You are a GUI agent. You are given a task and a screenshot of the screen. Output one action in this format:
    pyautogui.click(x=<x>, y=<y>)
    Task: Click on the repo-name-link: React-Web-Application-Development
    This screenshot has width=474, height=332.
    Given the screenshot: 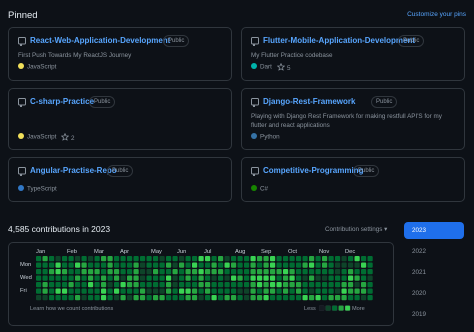 What is the action you would take?
    pyautogui.click(x=100, y=40)
    